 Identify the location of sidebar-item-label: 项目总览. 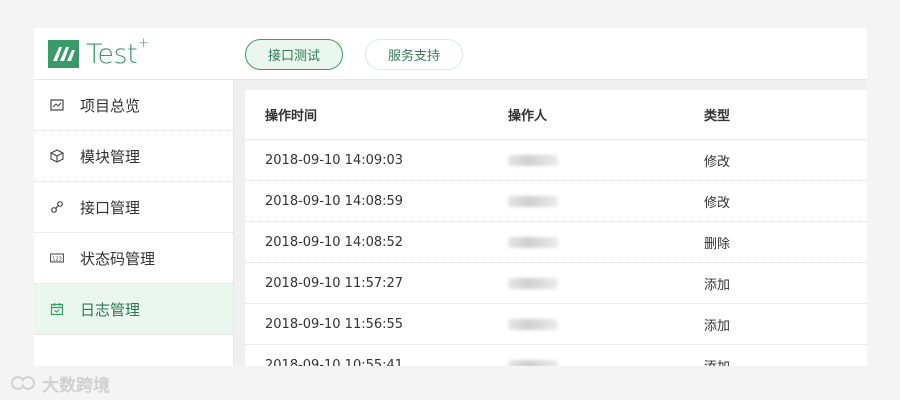
(110, 105).